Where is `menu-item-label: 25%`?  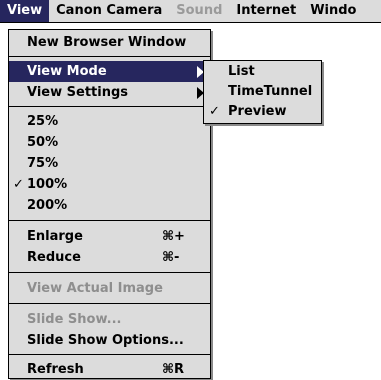 menu-item-label: 25% is located at coordinates (43, 121).